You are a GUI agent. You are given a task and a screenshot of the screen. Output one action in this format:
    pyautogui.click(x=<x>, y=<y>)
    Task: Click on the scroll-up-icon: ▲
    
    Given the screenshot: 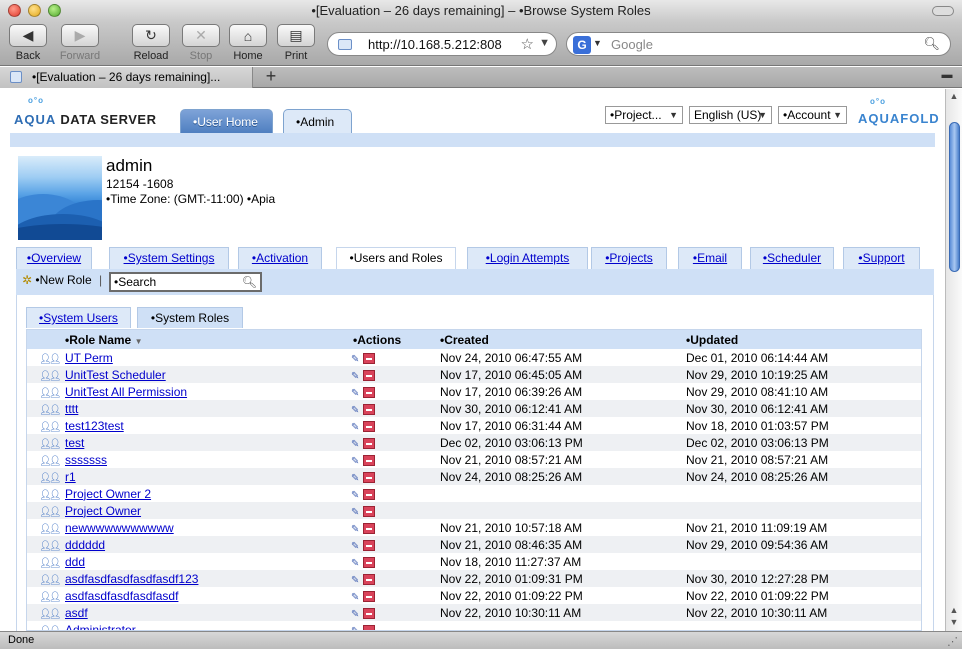 What is the action you would take?
    pyautogui.click(x=954, y=97)
    